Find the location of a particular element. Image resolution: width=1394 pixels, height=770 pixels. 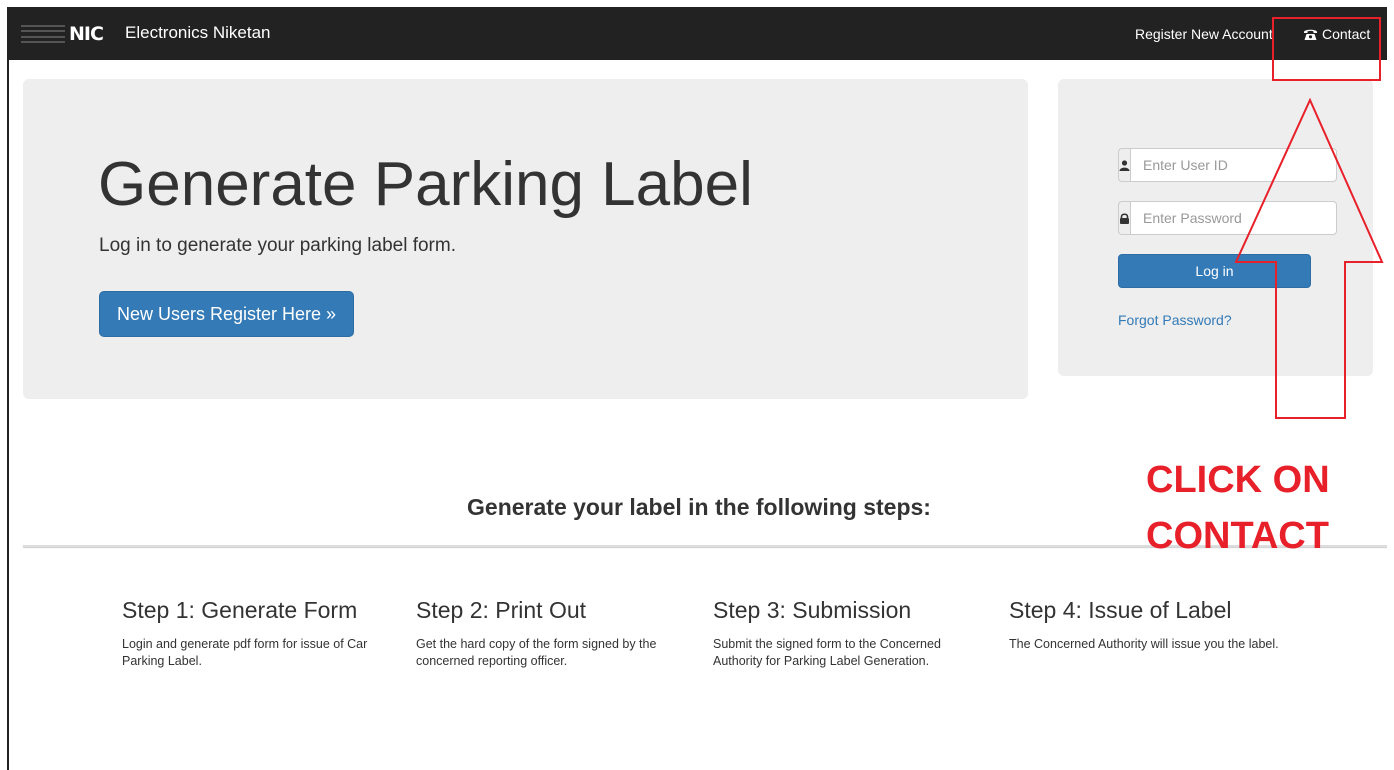

annotation-text: CLICK ON CONTACT is located at coordinates (1261, 508).